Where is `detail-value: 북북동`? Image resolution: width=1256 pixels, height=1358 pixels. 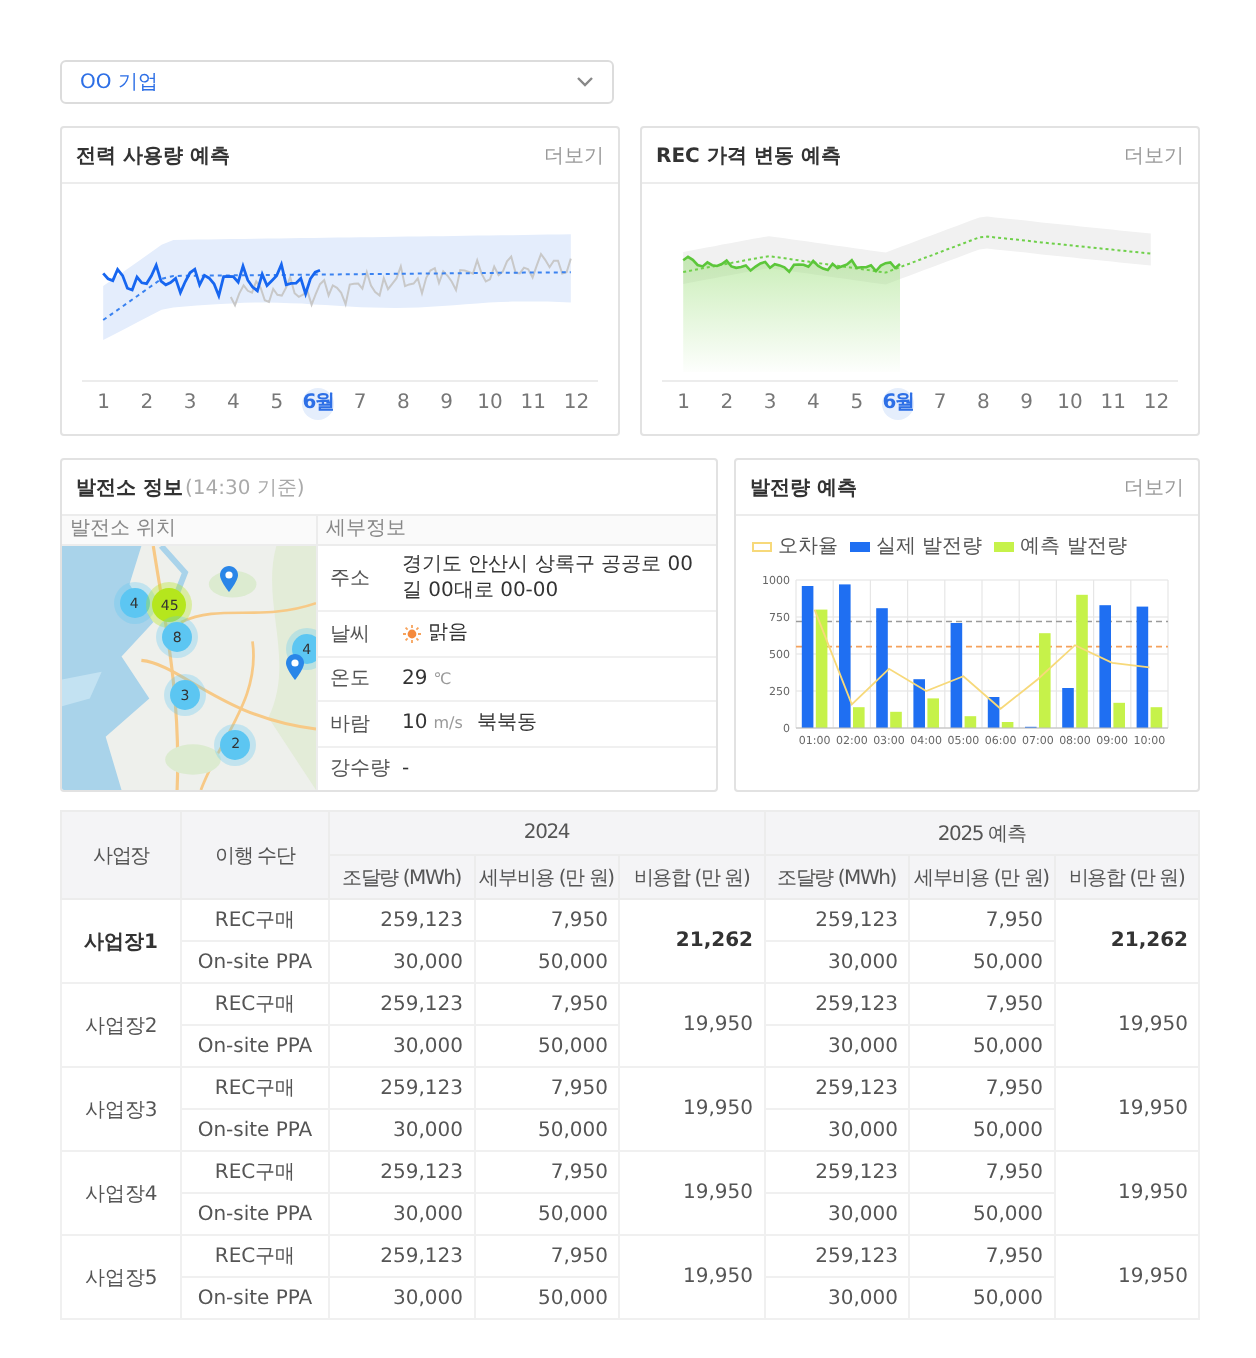
detail-value: 북북동 is located at coordinates (506, 723).